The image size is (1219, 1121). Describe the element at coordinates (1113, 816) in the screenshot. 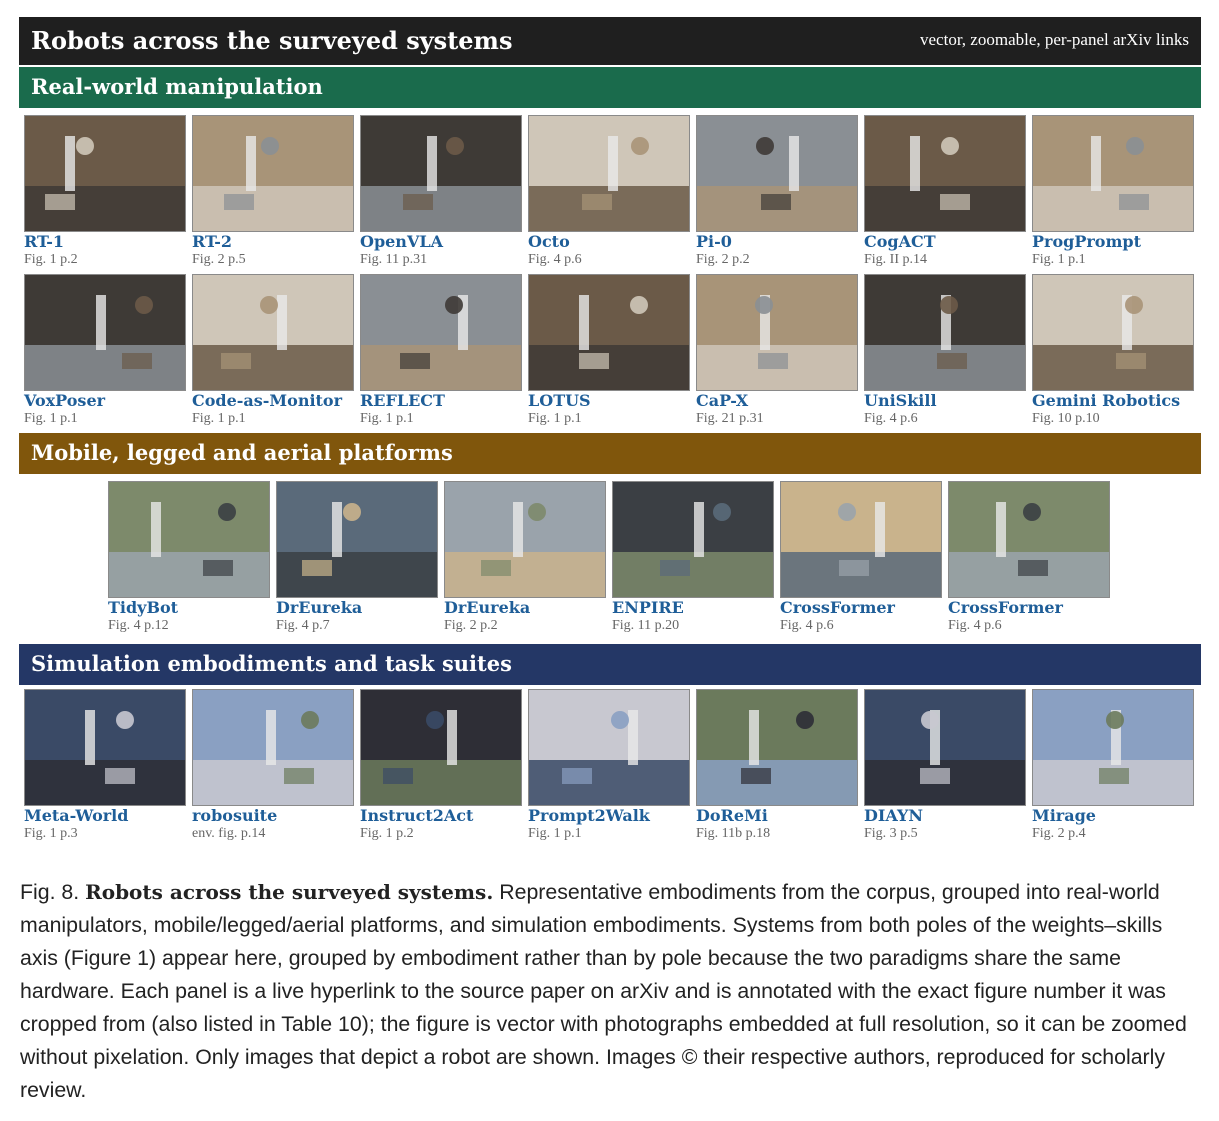

I see `panel-title-link: Mirage` at that location.